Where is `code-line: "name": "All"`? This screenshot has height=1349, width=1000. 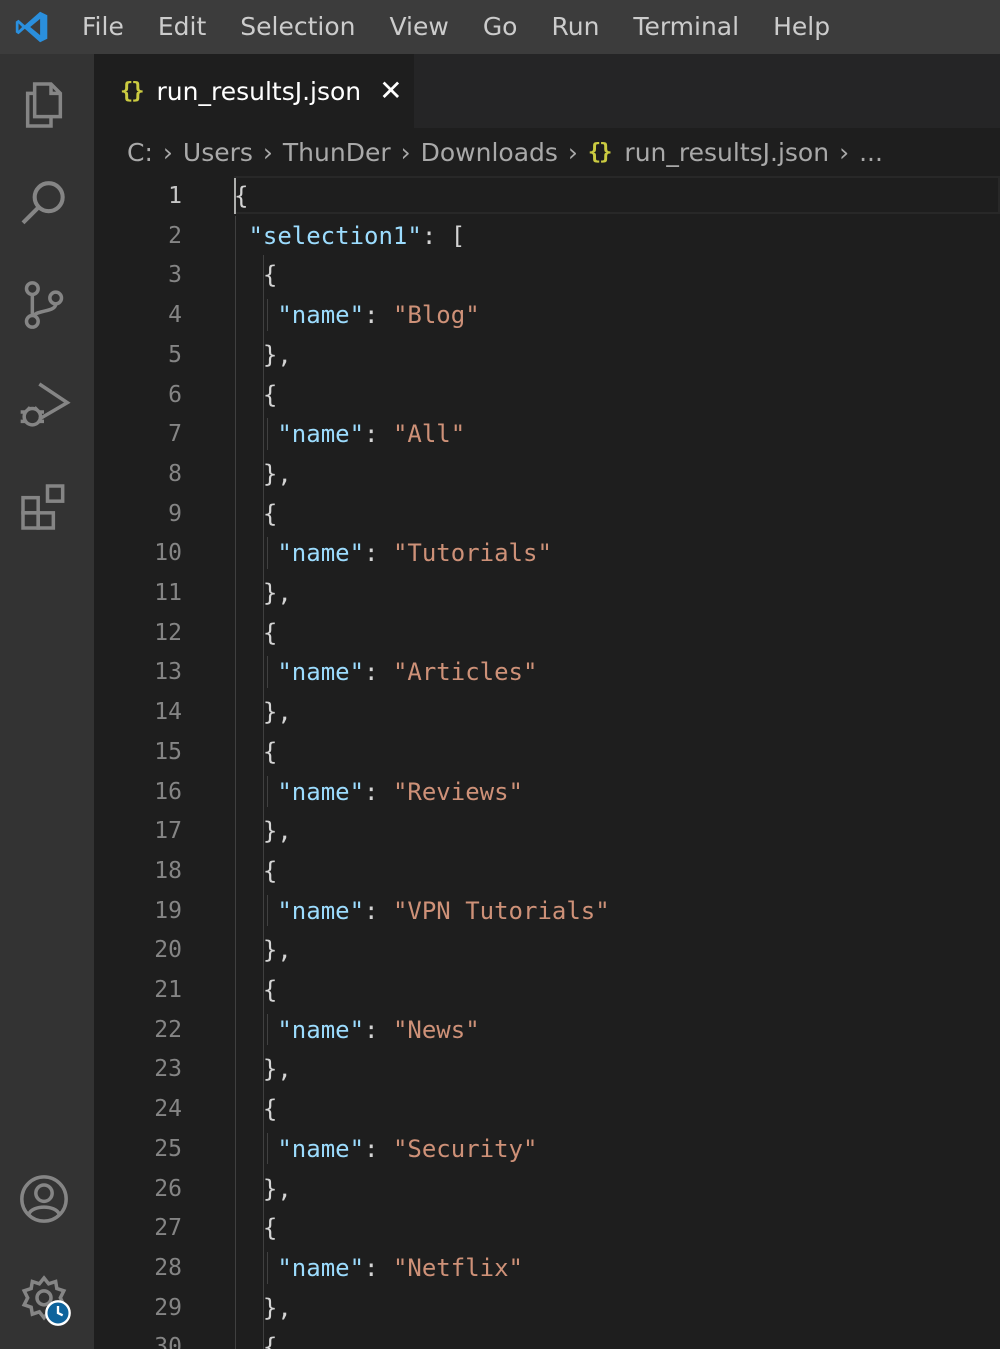 code-line: "name": "All" is located at coordinates (371, 434).